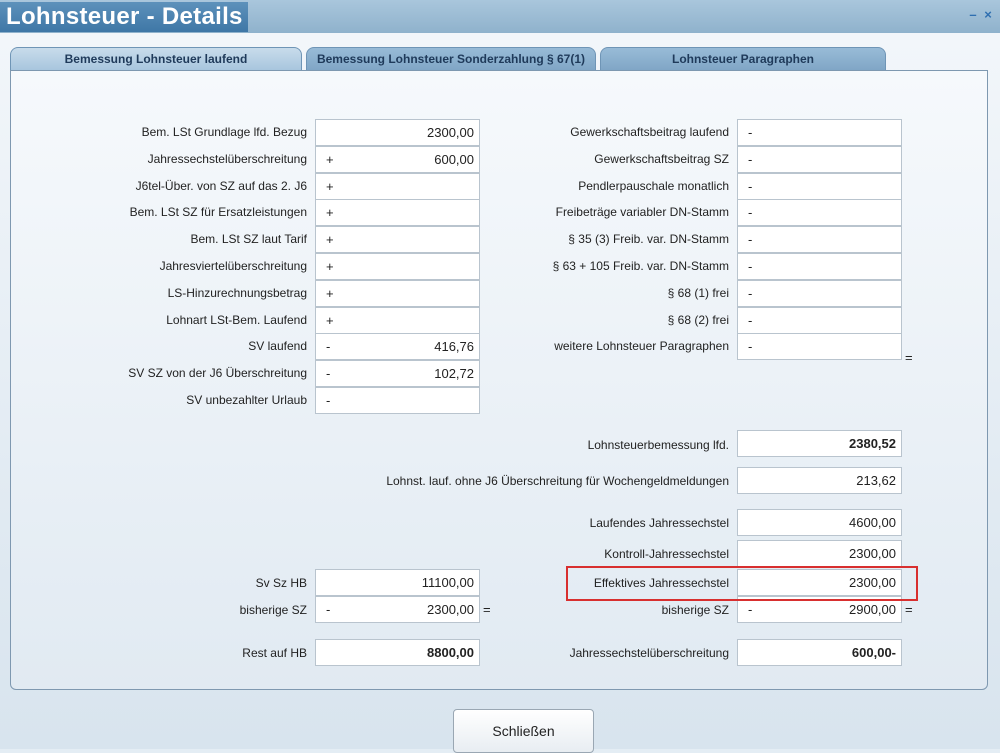  Describe the element at coordinates (500, 16) in the screenshot. I see `title-bar: Lohnsteuer - Details – ×` at that location.